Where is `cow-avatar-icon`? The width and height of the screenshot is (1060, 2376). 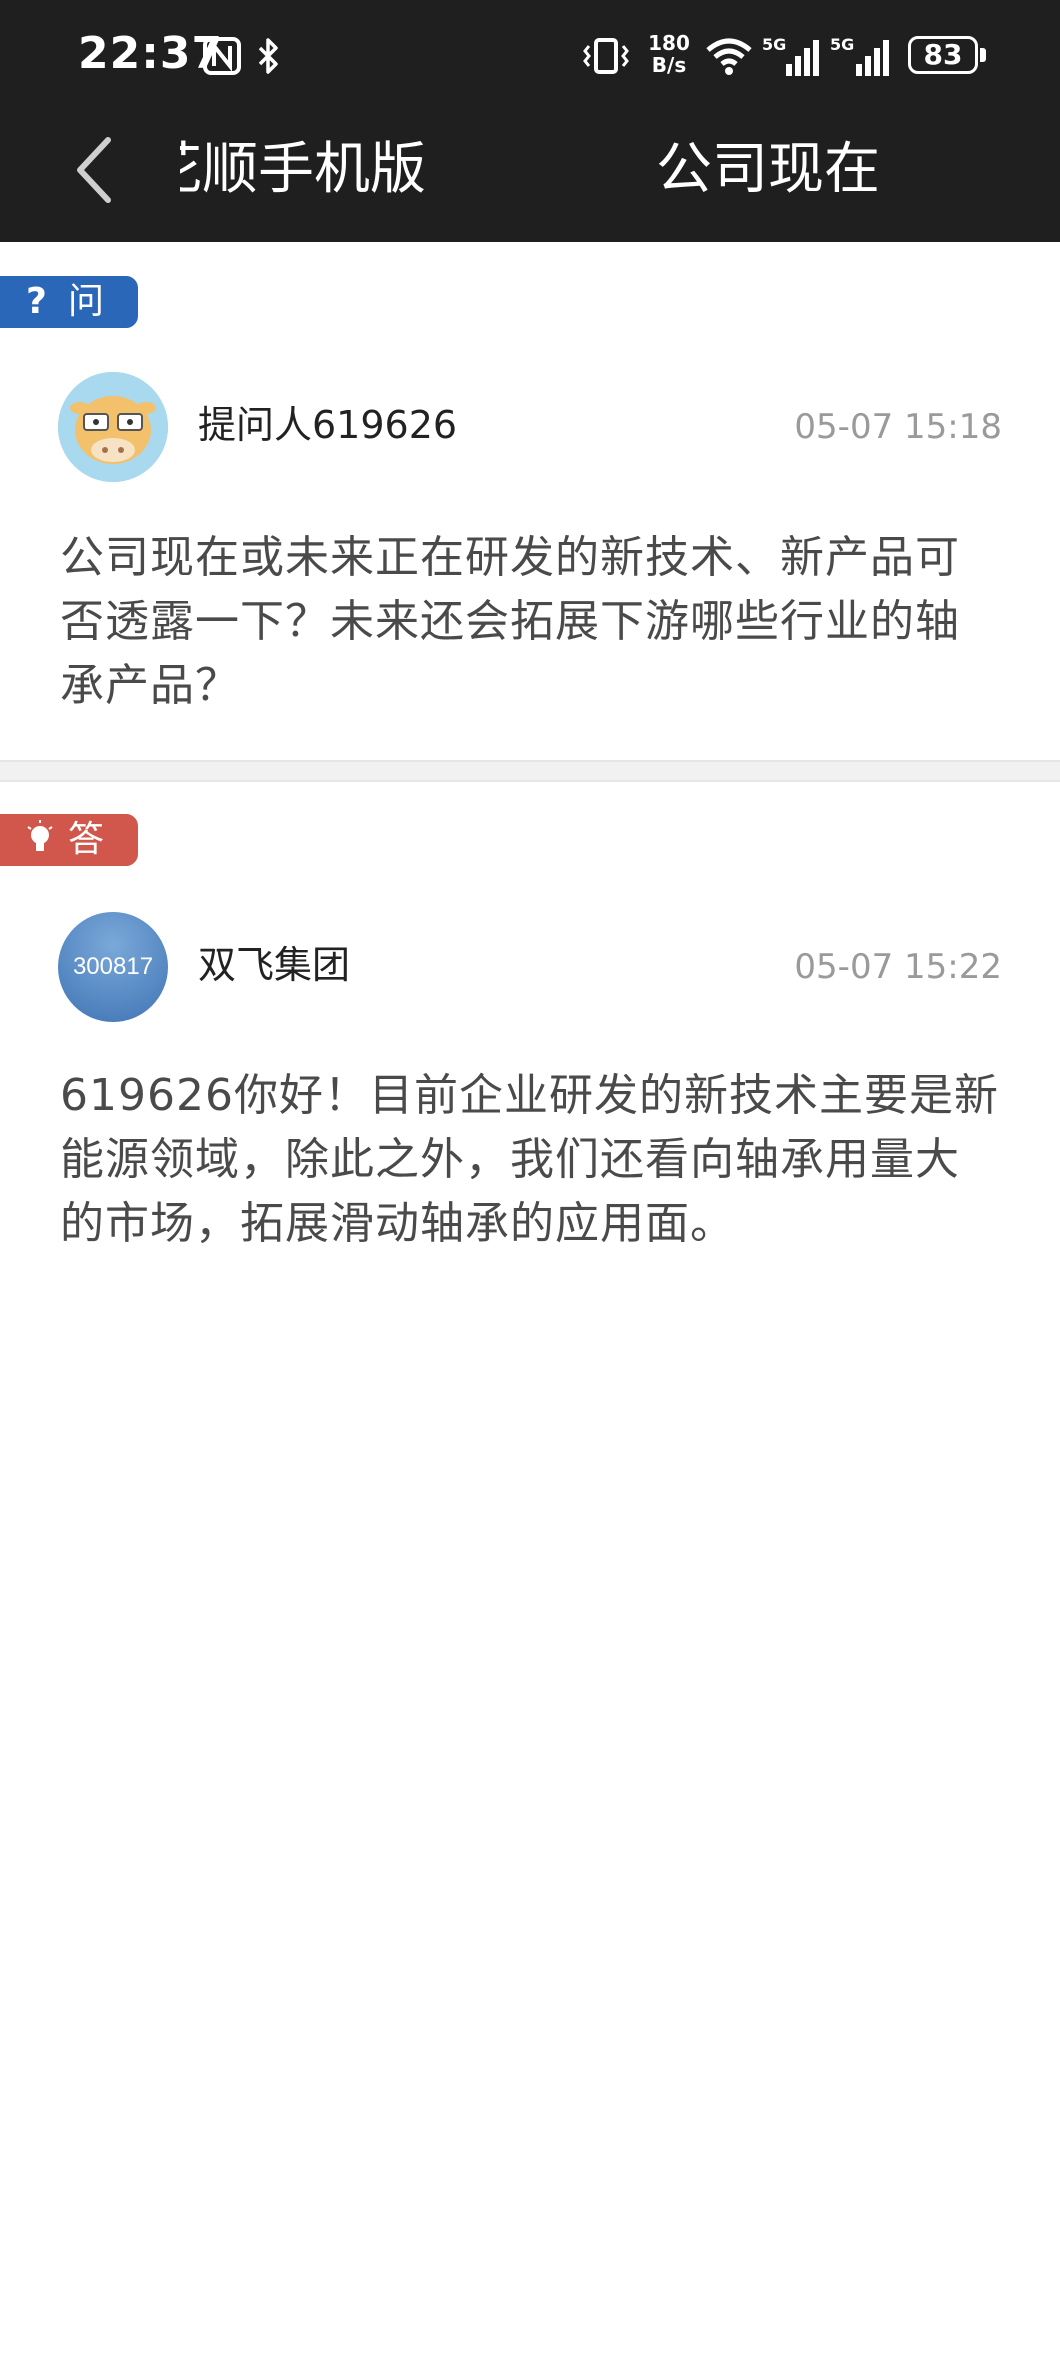
cow-avatar-icon is located at coordinates (113, 427).